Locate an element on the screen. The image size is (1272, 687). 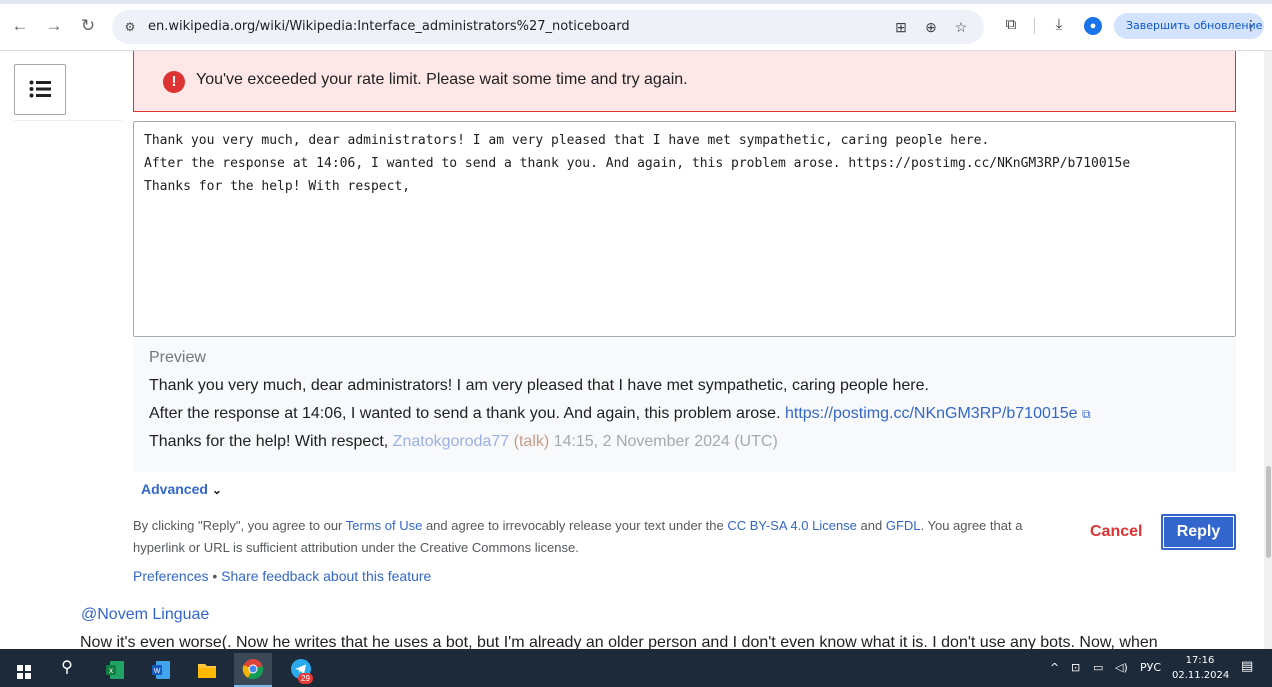
terms-of-use-link: Terms of Use is located at coordinates (384, 525).